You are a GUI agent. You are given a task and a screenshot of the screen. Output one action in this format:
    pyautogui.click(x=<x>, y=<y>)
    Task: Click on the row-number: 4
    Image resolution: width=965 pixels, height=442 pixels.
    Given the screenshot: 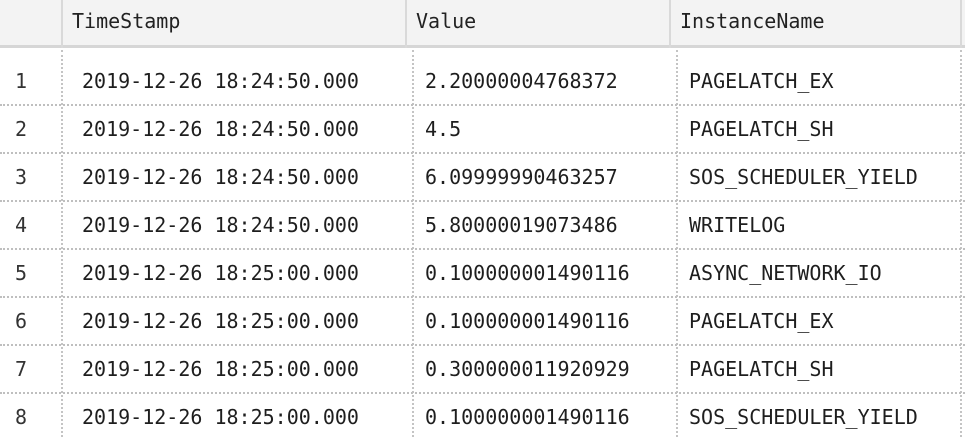 What is the action you would take?
    pyautogui.click(x=21, y=225)
    